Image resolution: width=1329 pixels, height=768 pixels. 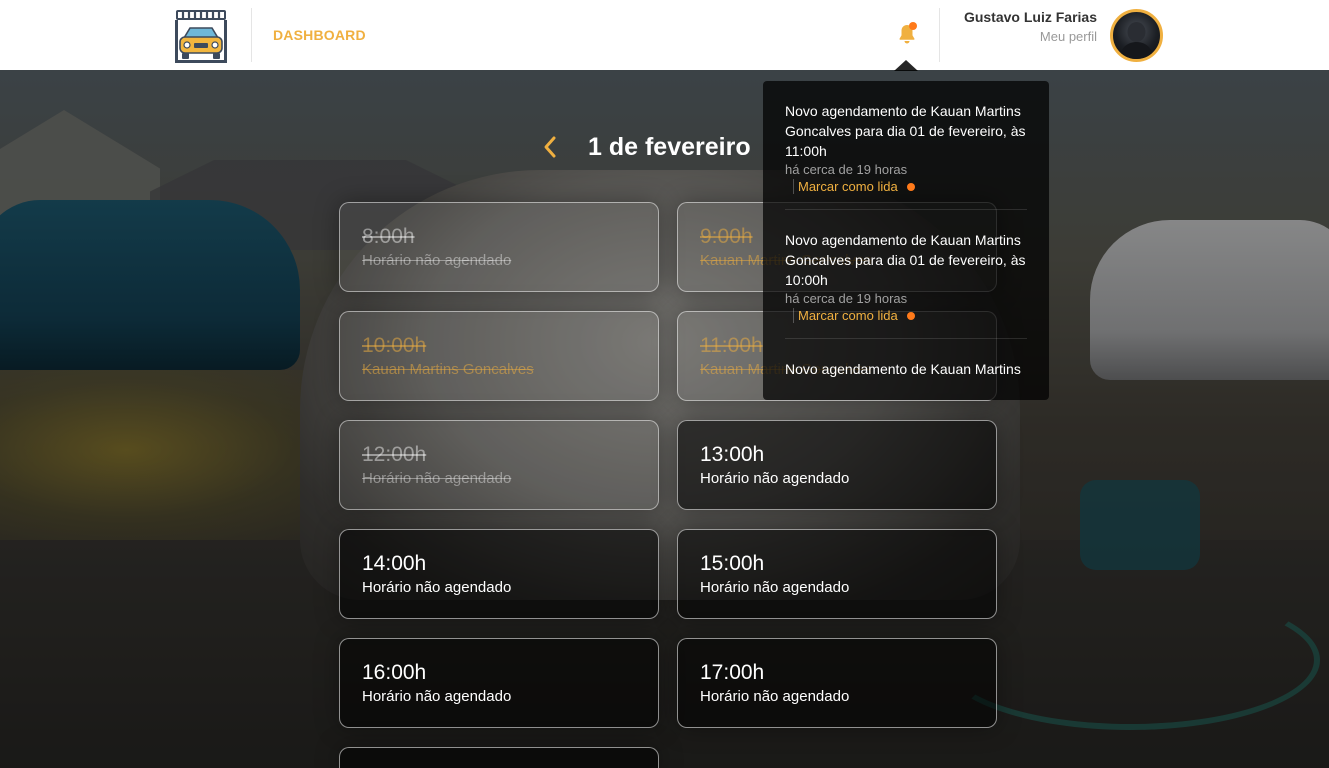 I want to click on slot-time: 17:00h, so click(x=732, y=672).